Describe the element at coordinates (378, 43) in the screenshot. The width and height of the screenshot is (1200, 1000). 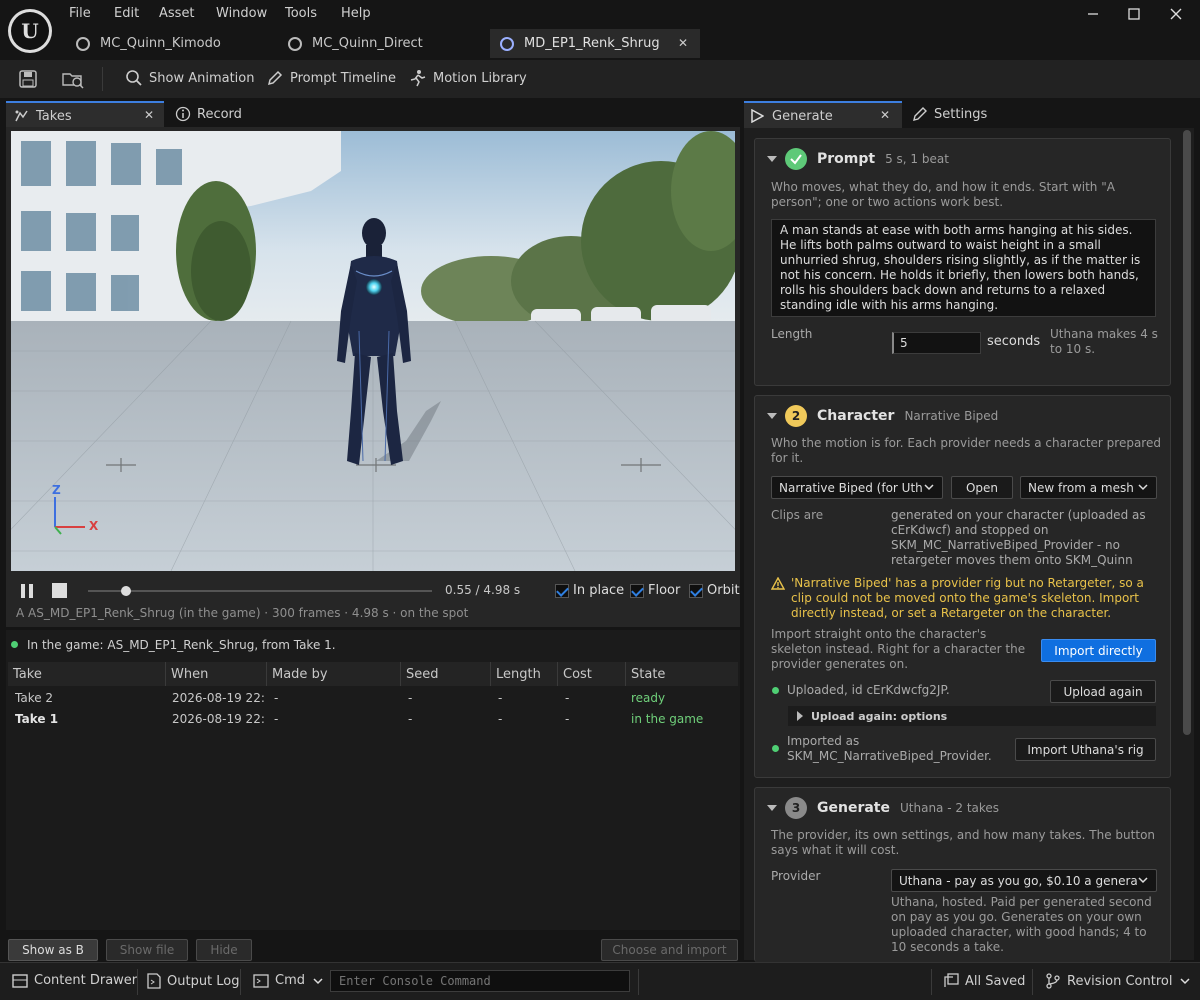
I see `doc-tab-mc-quinn-direct: MC_Quinn_Direct` at that location.